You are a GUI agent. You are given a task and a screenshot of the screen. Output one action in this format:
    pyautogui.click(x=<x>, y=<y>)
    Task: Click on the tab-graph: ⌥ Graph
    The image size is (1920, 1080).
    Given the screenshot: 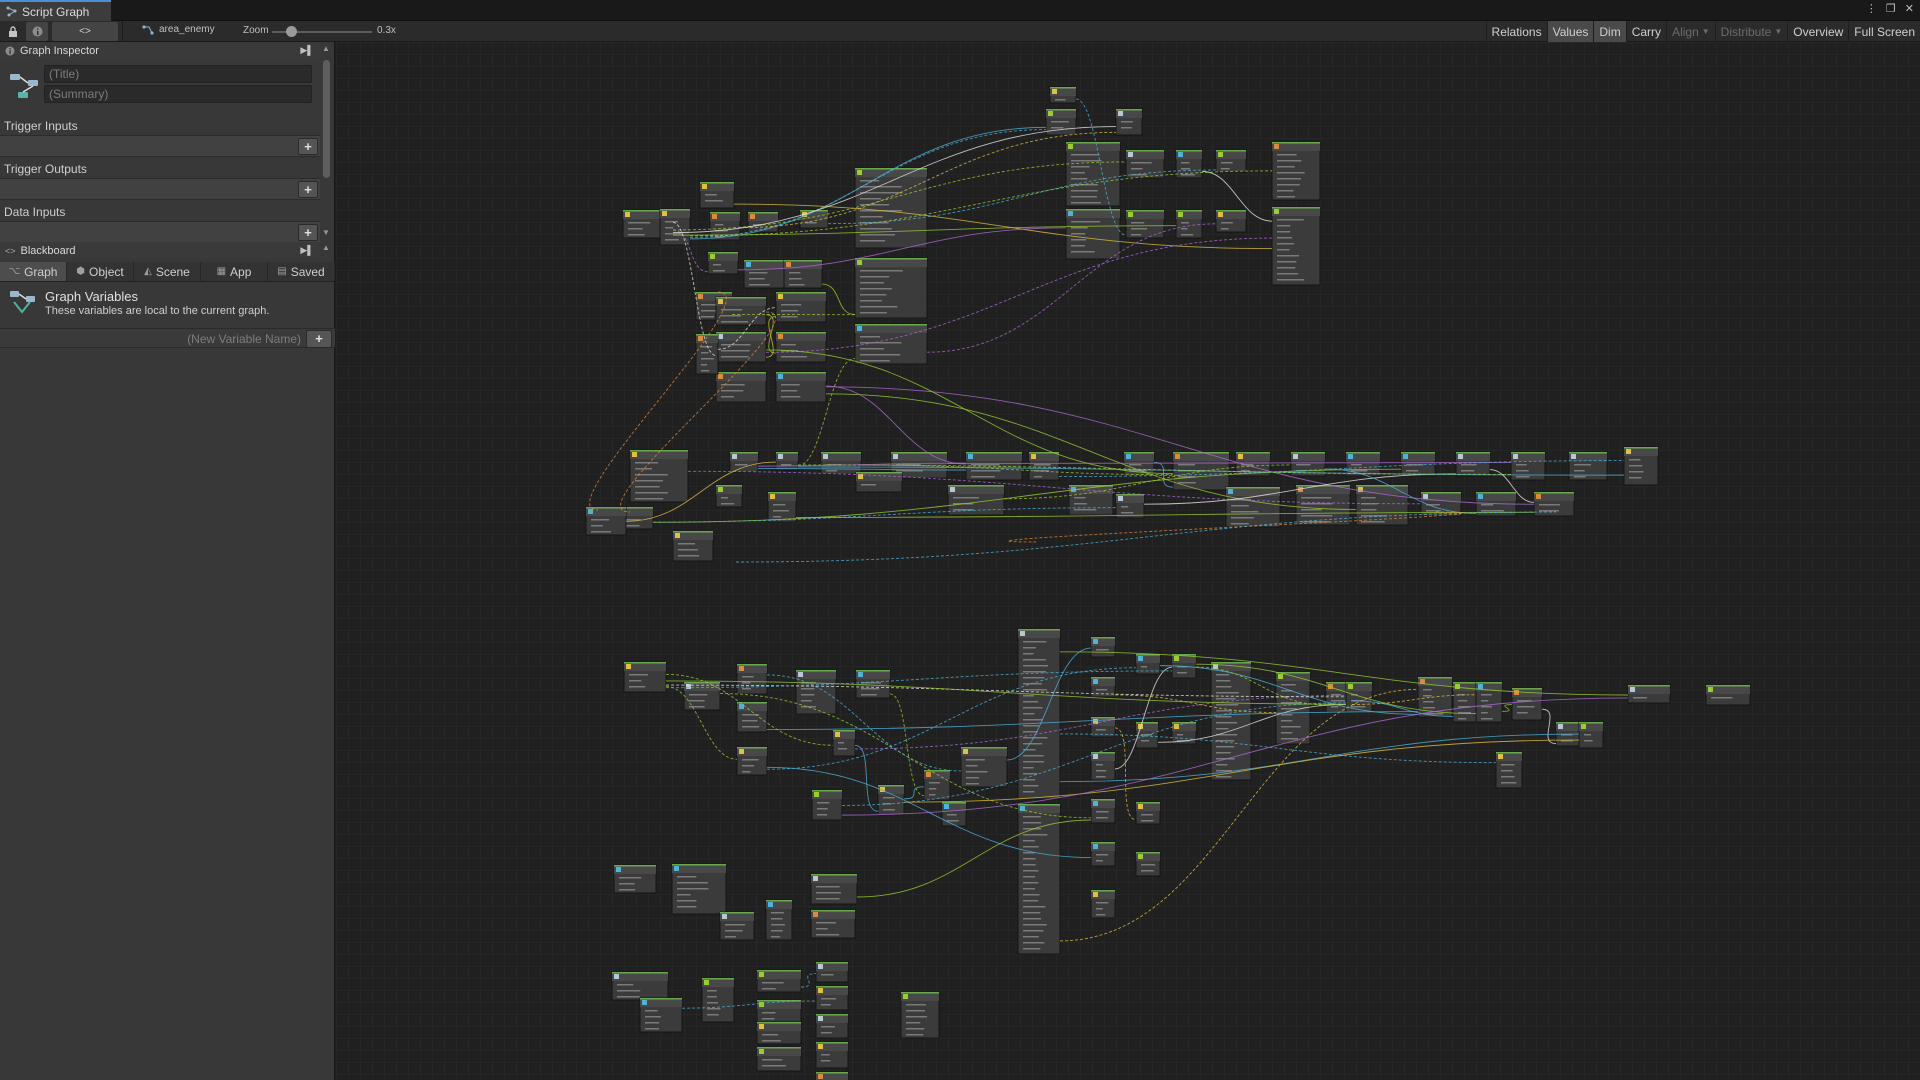 What is the action you would take?
    pyautogui.click(x=33, y=271)
    